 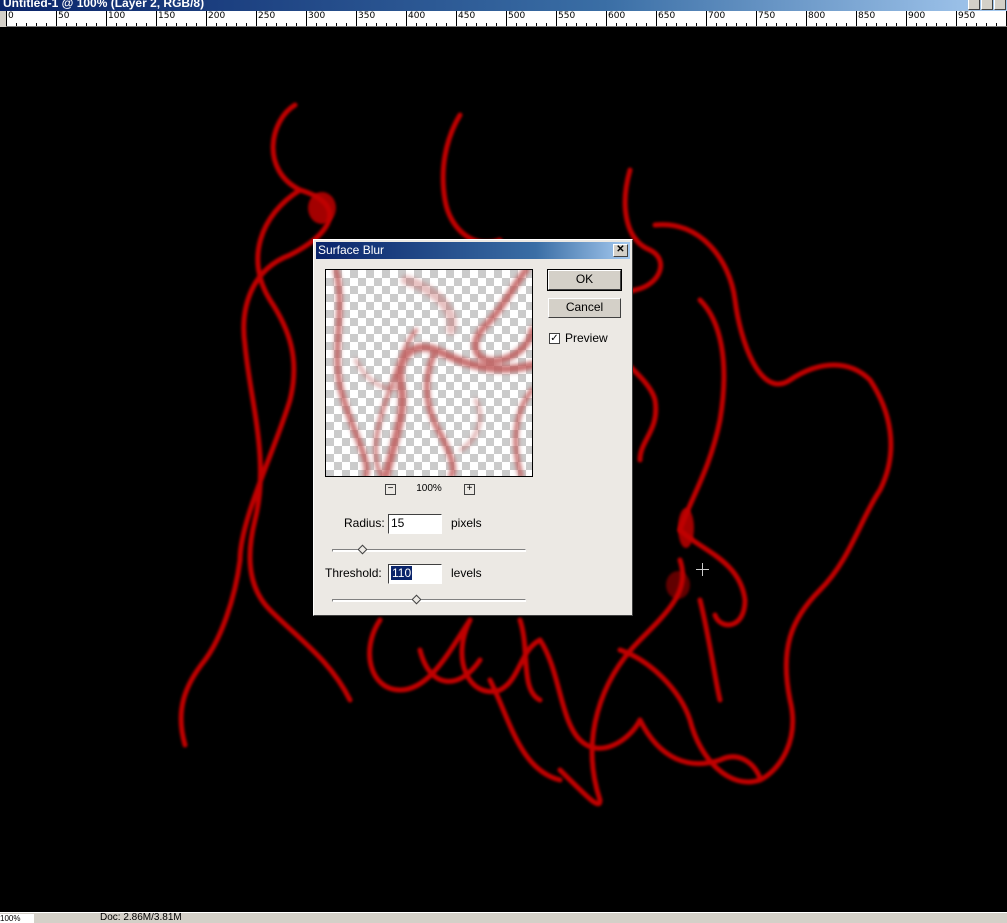 I want to click on ruler-label: 300, so click(x=317, y=16).